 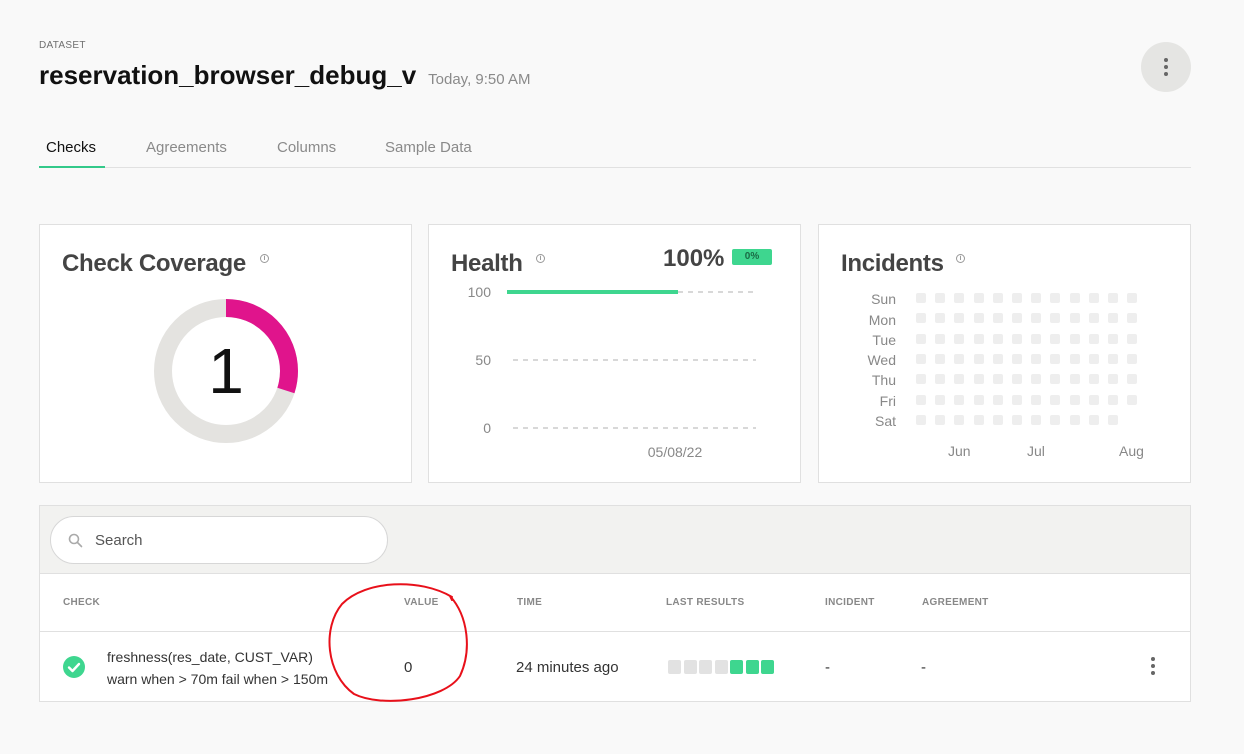 What do you see at coordinates (881, 360) in the screenshot?
I see `day-label: Wed` at bounding box center [881, 360].